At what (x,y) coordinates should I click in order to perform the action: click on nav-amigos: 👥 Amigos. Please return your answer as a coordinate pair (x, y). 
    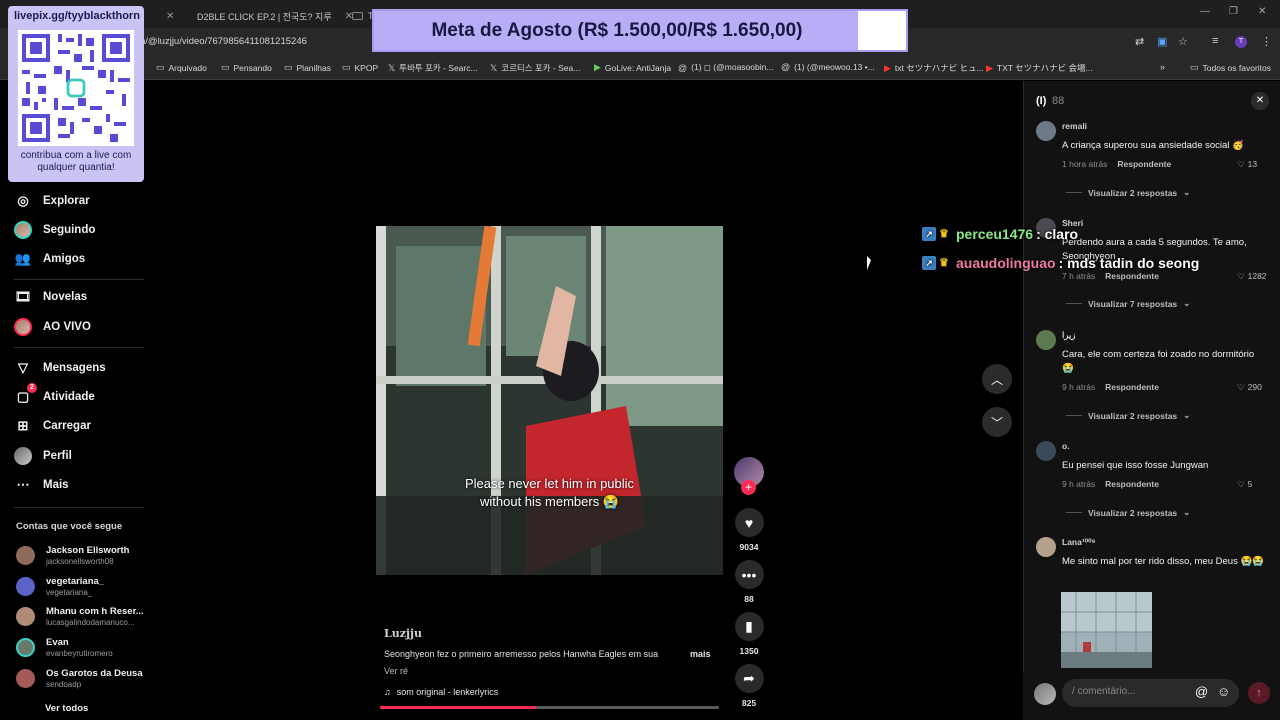
    Looking at the image, I should click on (49, 259).